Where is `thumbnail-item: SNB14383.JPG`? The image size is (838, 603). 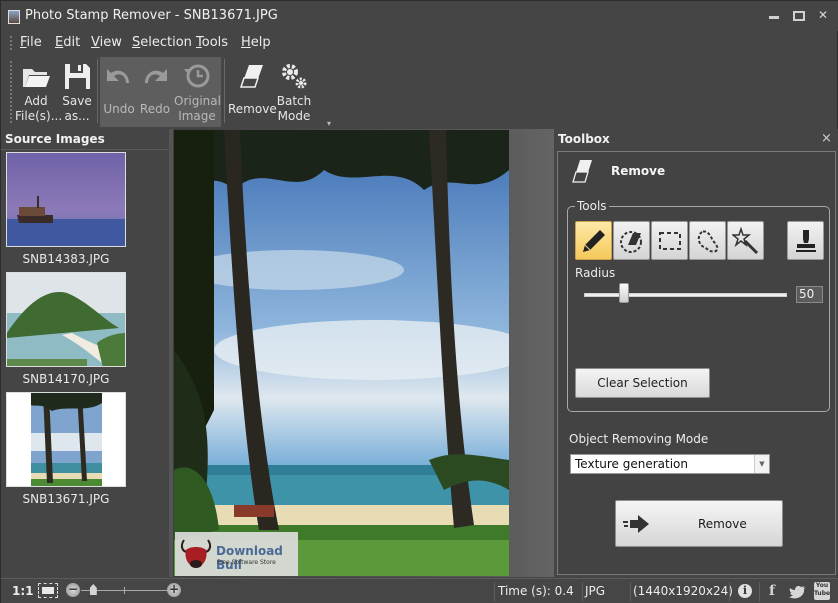 thumbnail-item: SNB14383.JPG is located at coordinates (66, 209).